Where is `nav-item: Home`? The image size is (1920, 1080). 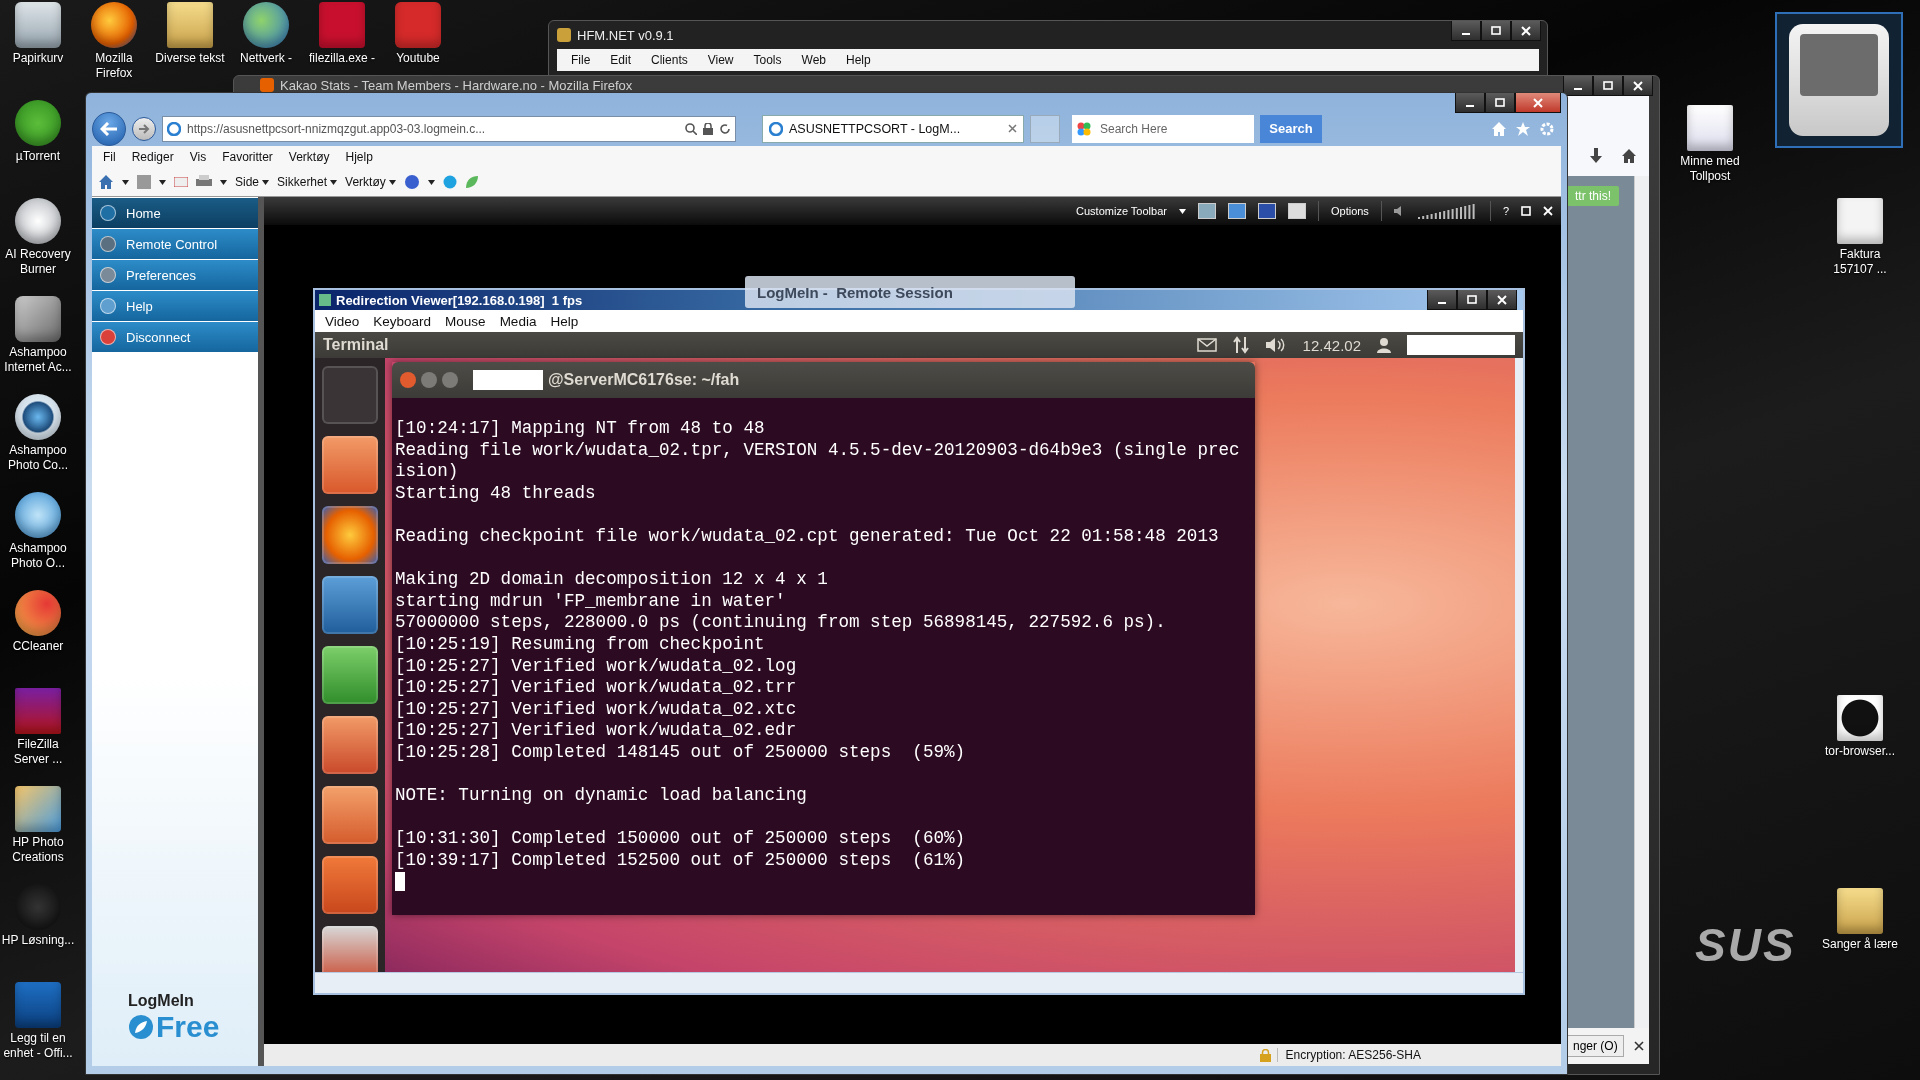
nav-item: Home is located at coordinates (175, 213).